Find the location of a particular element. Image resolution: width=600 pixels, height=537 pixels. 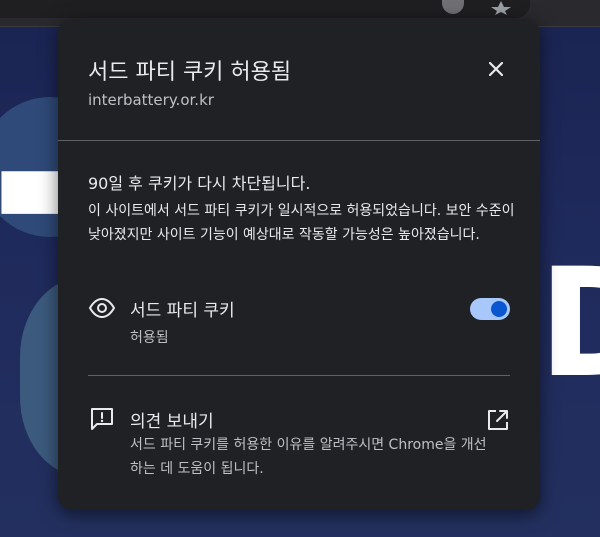

send-feedback-label: 의견 보내기 is located at coordinates (172, 422).